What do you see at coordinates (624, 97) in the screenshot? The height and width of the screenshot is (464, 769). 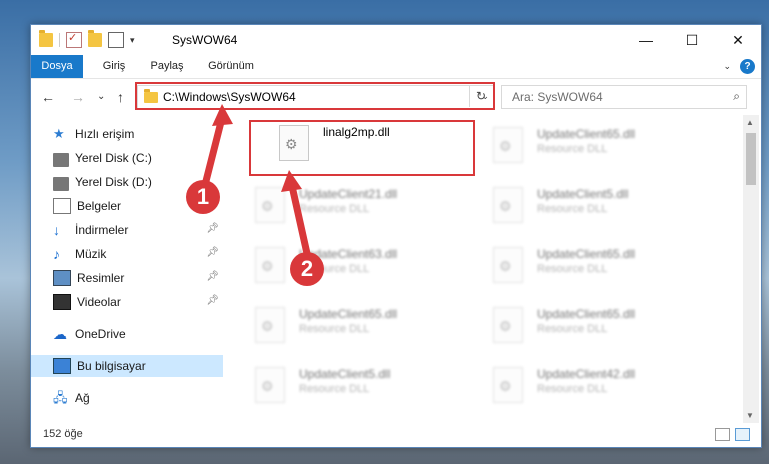 I see `search-box: Ara: SysWOW64 ⌕` at bounding box center [624, 97].